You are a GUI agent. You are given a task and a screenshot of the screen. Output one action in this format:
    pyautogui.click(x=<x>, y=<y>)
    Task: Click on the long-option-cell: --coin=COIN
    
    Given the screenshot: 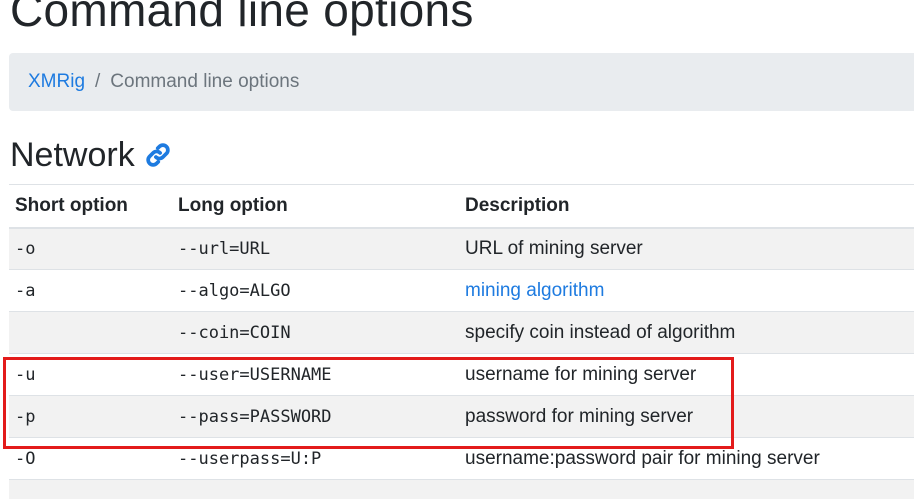 What is the action you would take?
    pyautogui.click(x=315, y=332)
    